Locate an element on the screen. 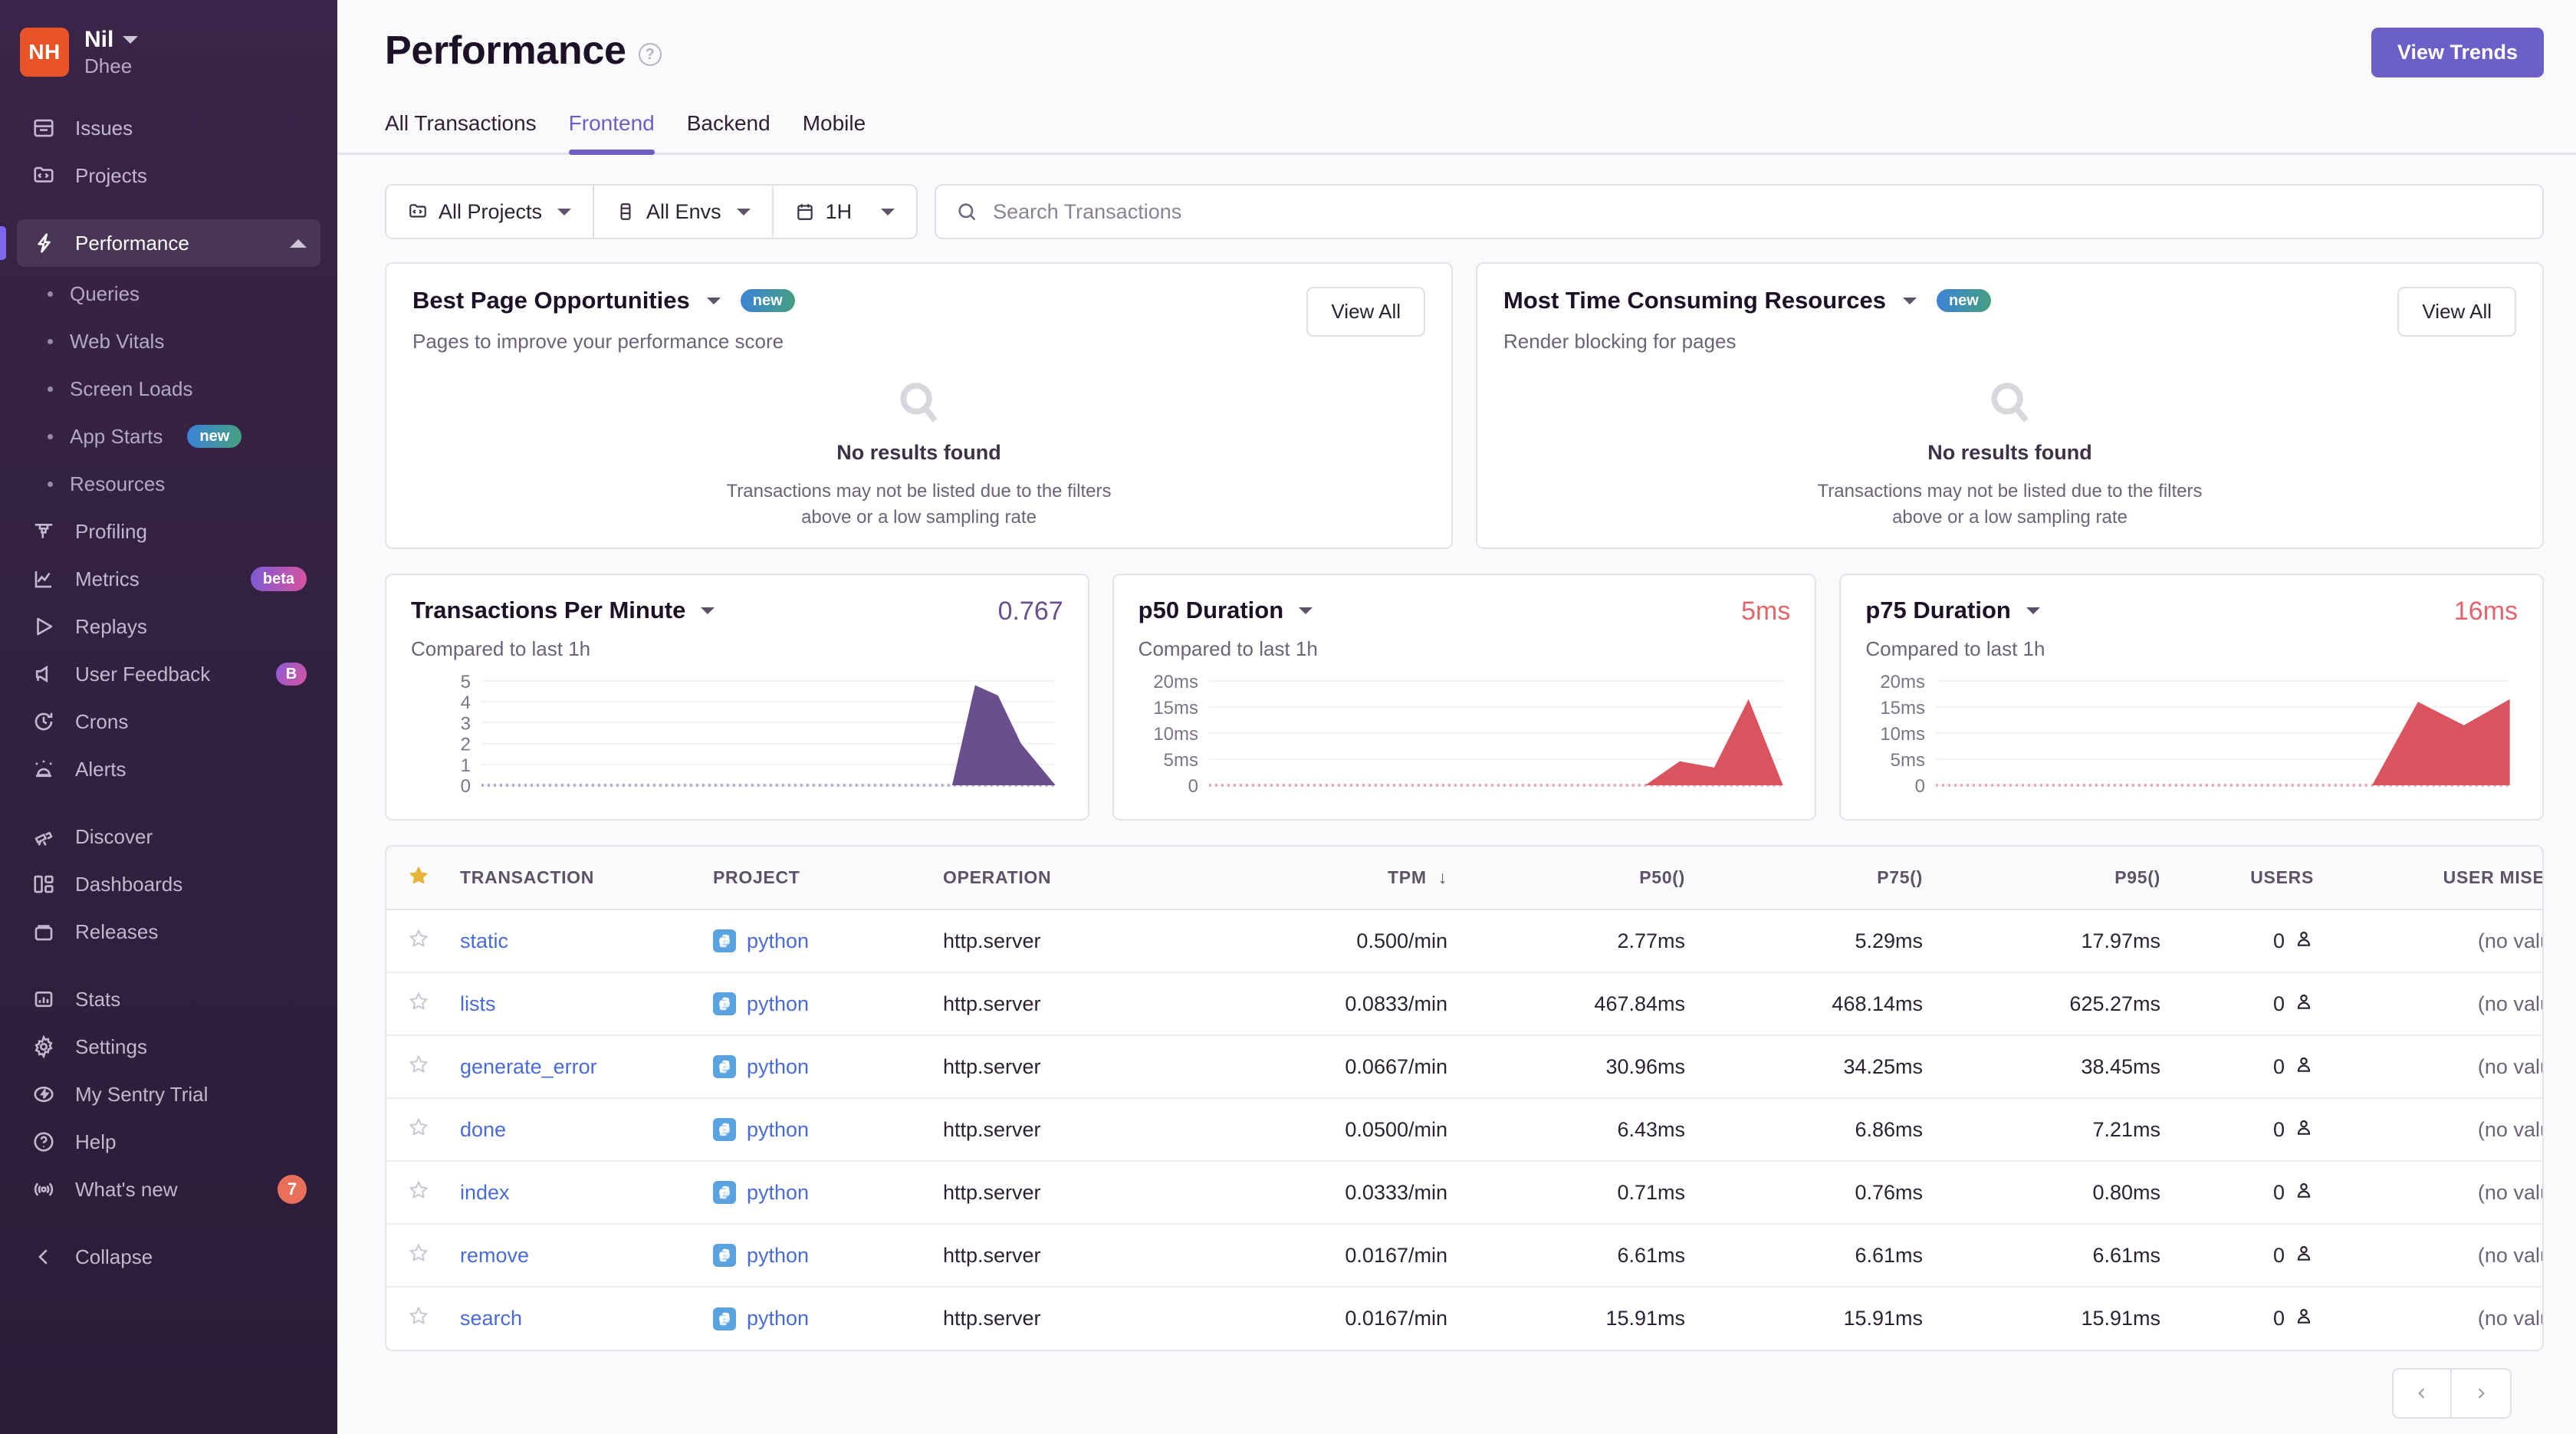  sidebar-item-whats-new: What's new 7 is located at coordinates (169, 1189).